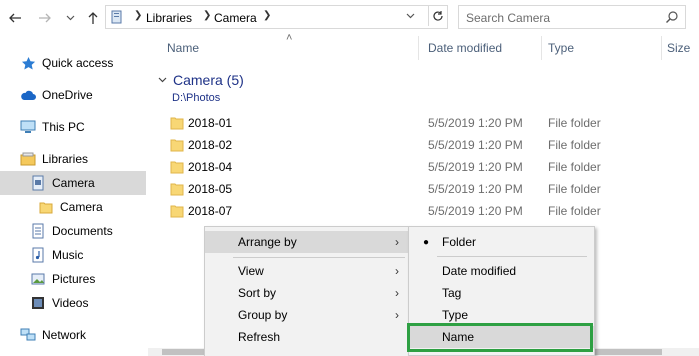 The height and width of the screenshot is (356, 699). Describe the element at coordinates (93, 335) in the screenshot. I see `nav-item-network: Network` at that location.